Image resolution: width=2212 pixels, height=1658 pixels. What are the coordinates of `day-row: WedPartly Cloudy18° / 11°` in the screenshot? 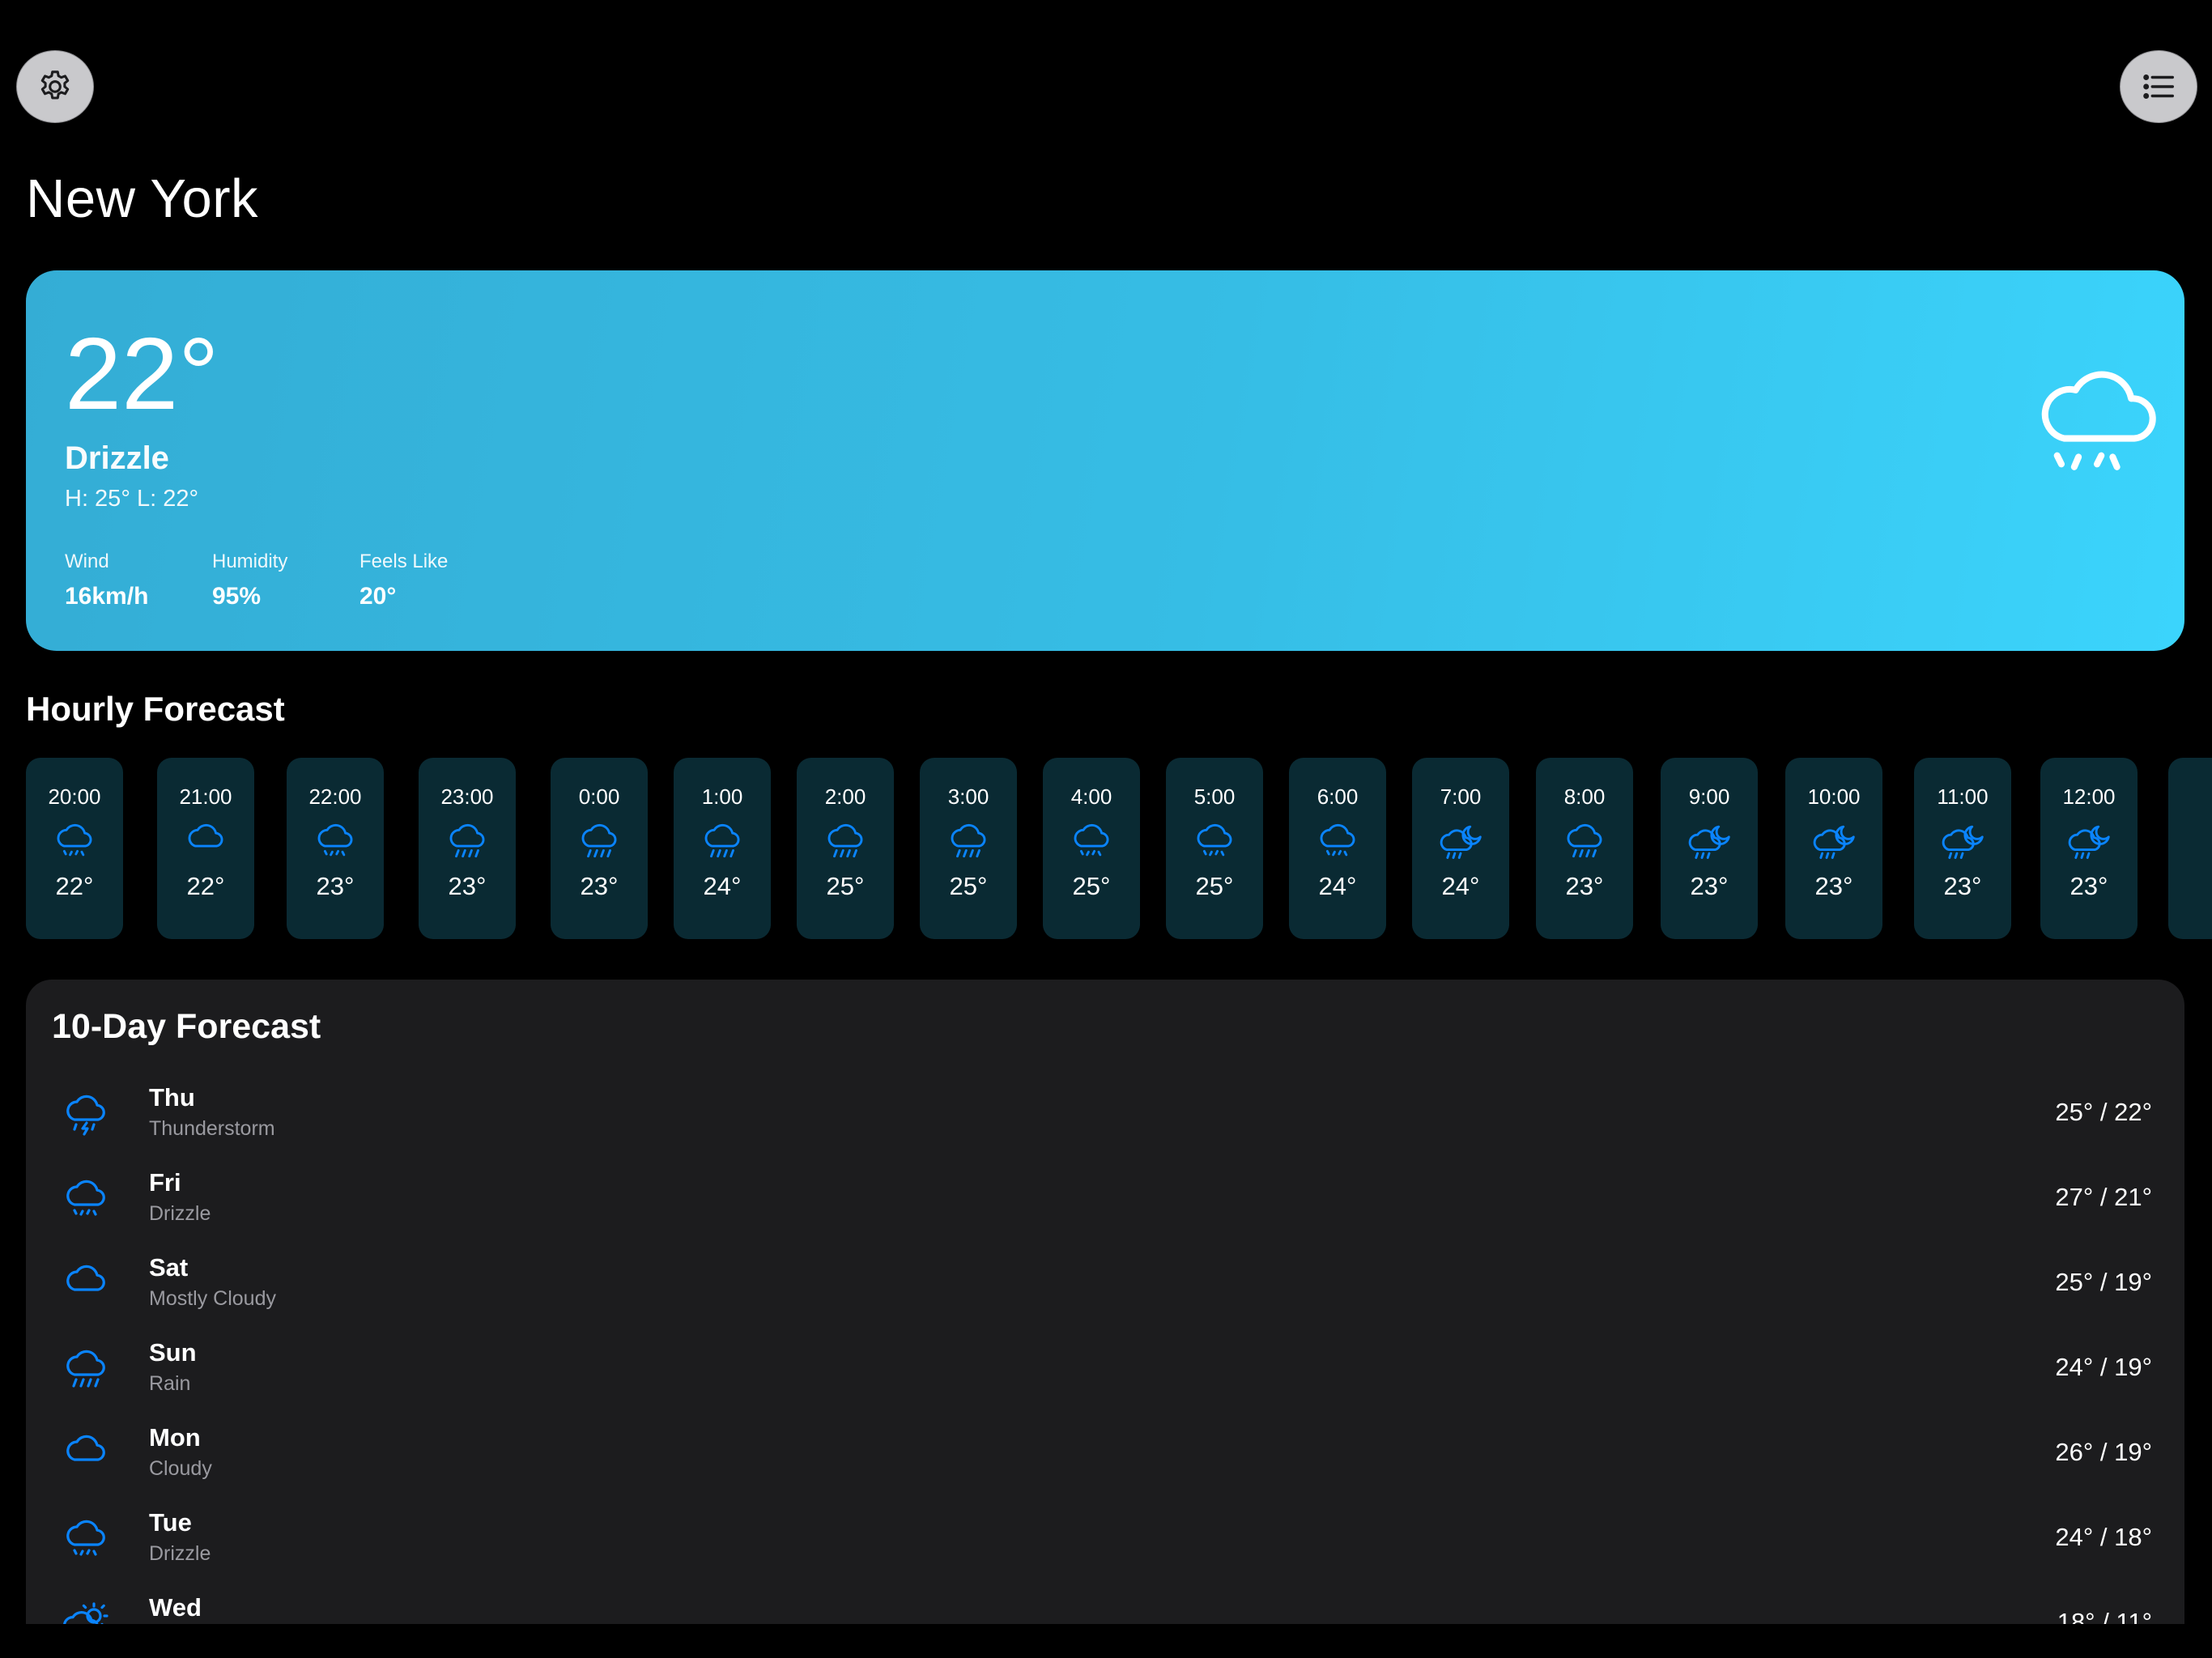 It's located at (1105, 1608).